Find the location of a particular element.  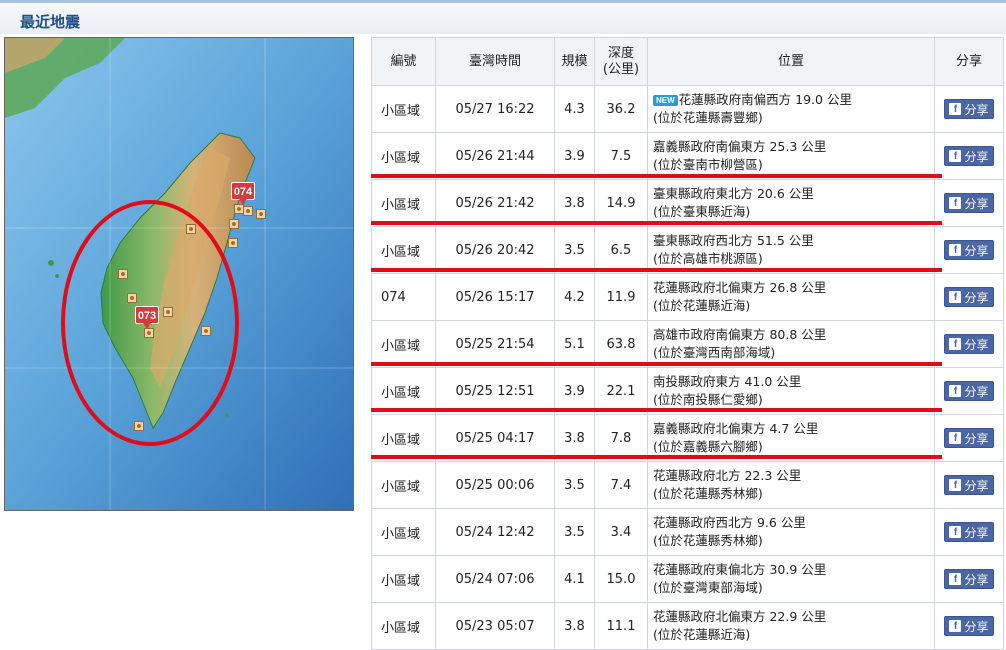

cell-location: 花蓮縣政府北偏東方 22.9 公里 (位於花蓮縣近海) is located at coordinates (791, 626).